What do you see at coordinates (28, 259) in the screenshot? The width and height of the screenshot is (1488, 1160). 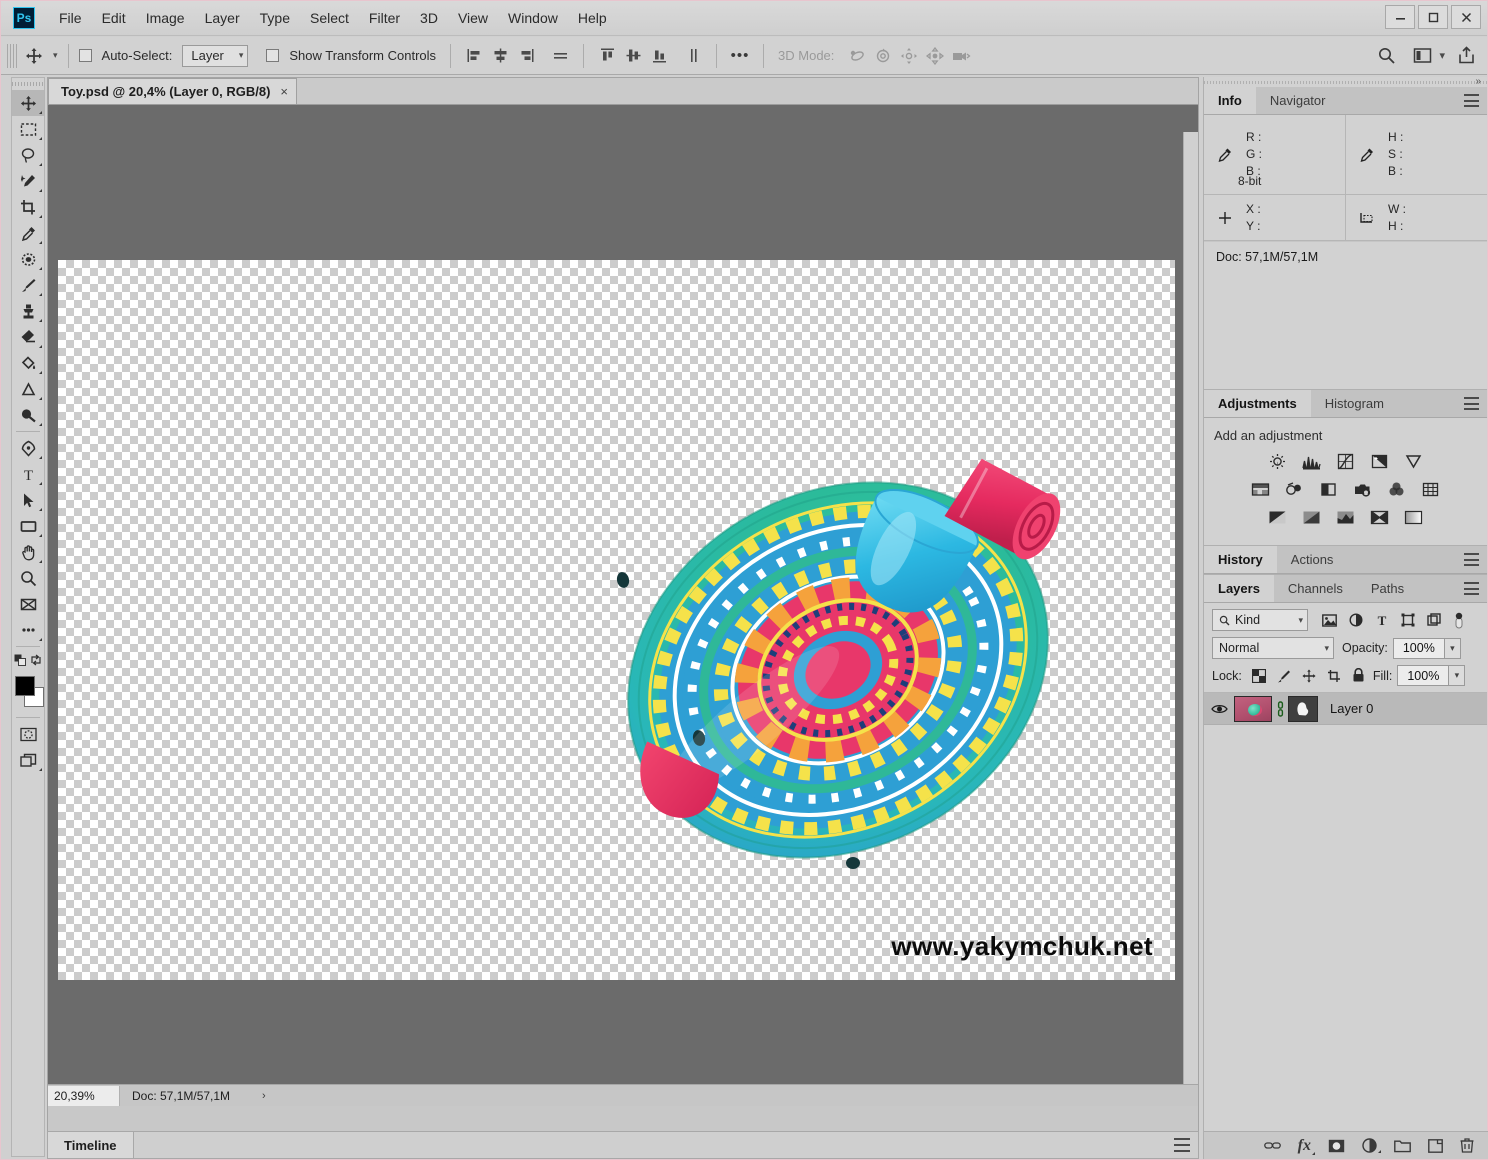 I see `spot-healing-brush-tool` at bounding box center [28, 259].